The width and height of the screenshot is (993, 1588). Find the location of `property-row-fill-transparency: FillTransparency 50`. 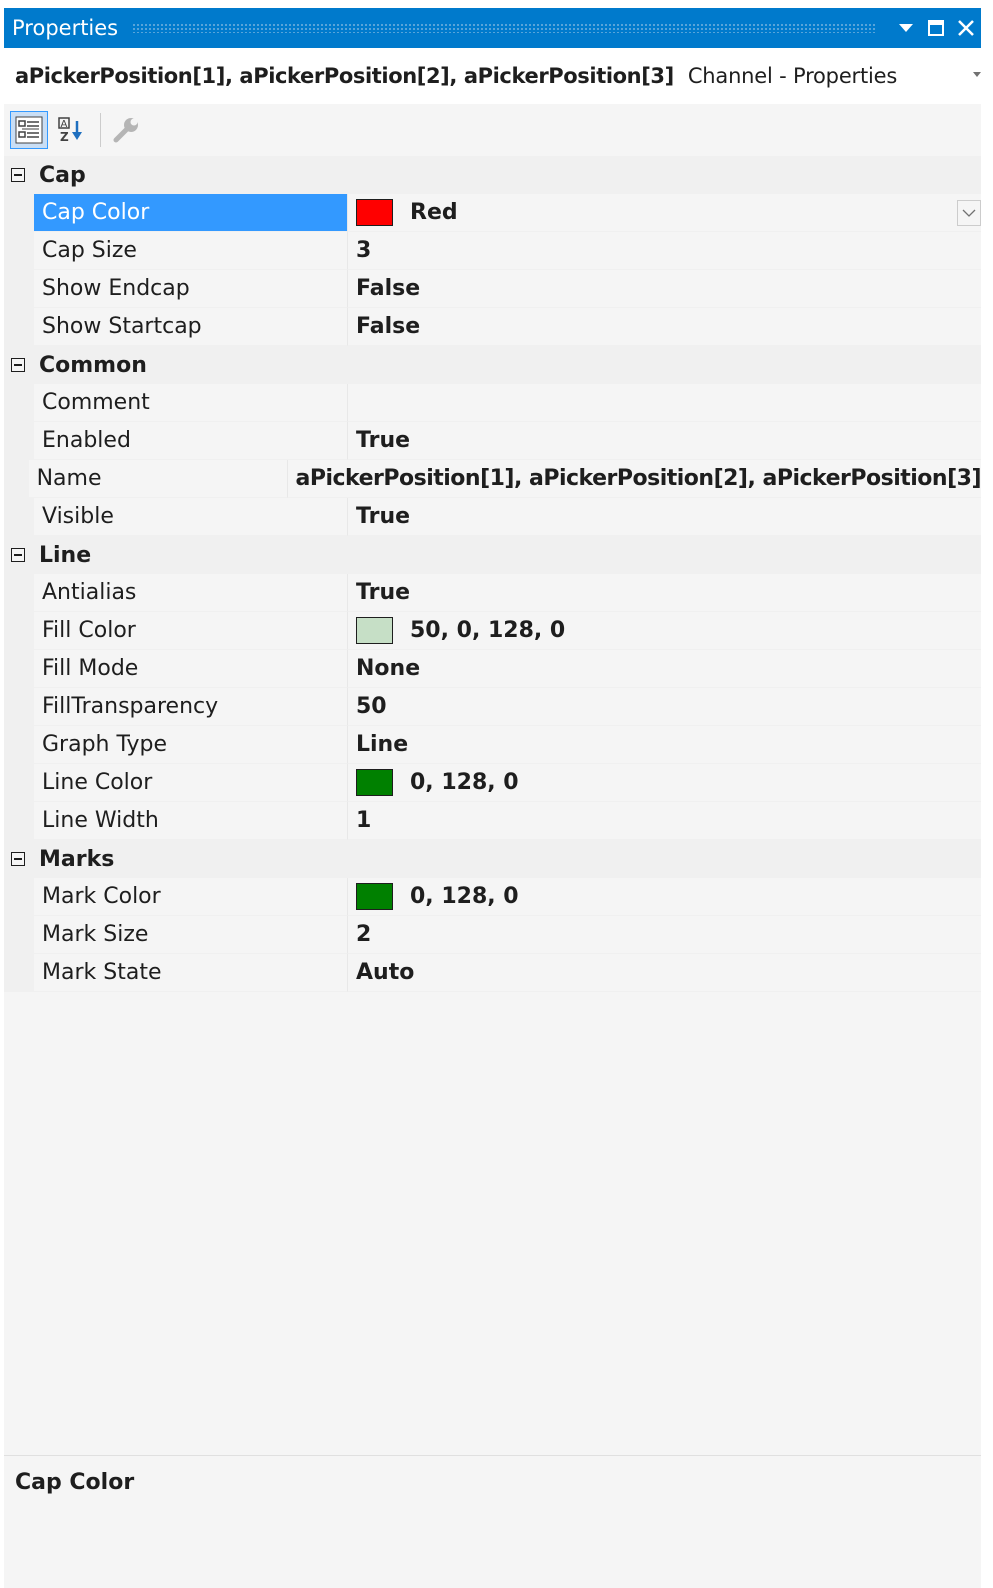

property-row-fill-transparency: FillTransparency 50 is located at coordinates (492, 707).